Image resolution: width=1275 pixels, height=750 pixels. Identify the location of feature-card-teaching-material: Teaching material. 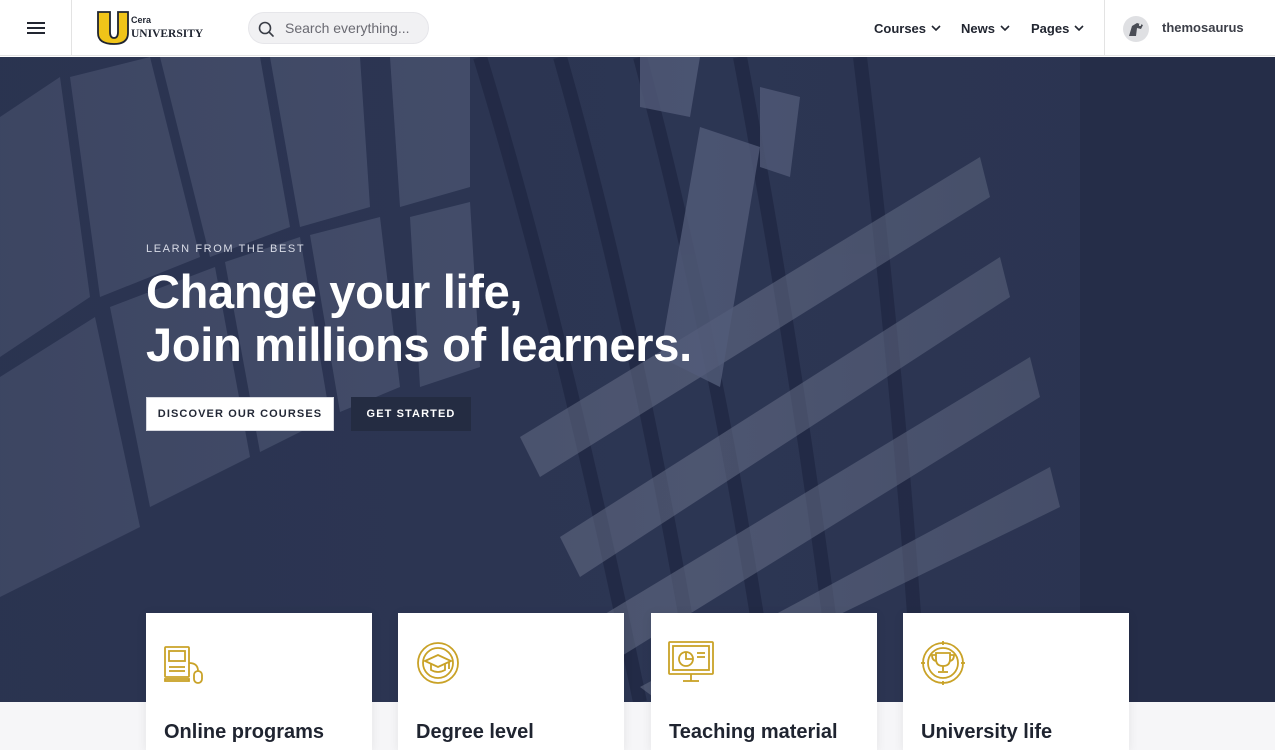
(764, 681).